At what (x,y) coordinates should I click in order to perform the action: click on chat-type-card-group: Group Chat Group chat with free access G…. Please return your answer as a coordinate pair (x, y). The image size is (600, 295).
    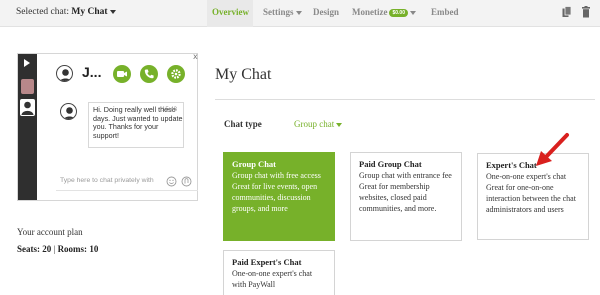
    Looking at the image, I should click on (279, 196).